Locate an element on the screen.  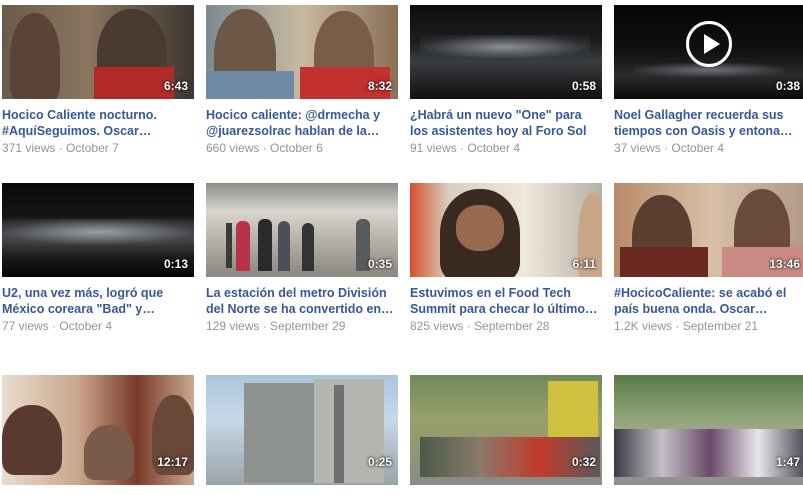
video-date: September 29 is located at coordinates (308, 326).